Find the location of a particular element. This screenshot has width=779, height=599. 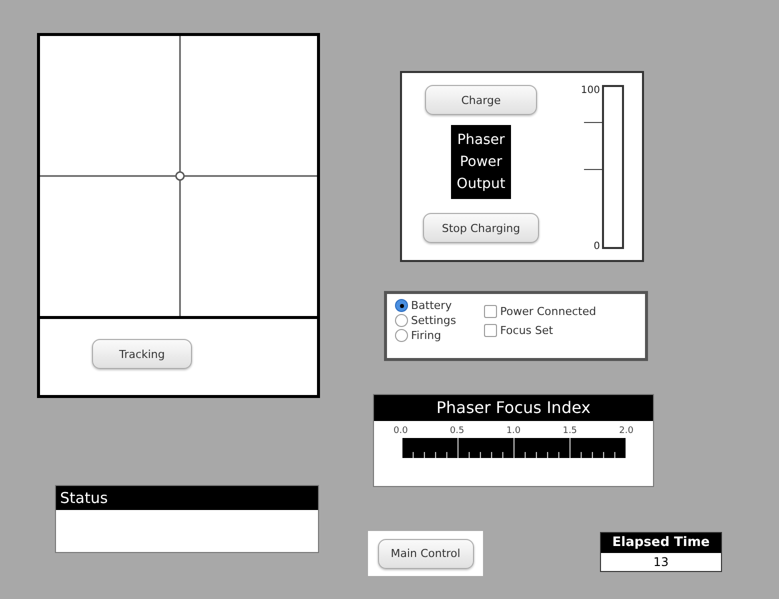

focus-index-title: Phaser Focus Index is located at coordinates (513, 408).